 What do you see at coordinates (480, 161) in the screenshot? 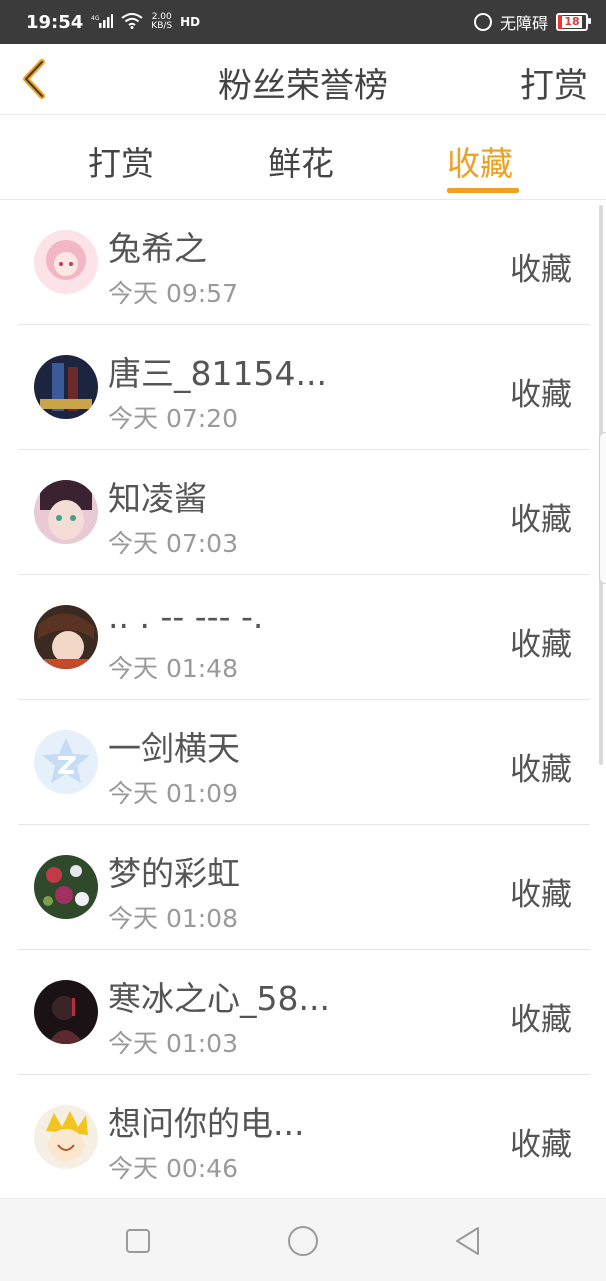
I see `tab-favorites: 收藏` at bounding box center [480, 161].